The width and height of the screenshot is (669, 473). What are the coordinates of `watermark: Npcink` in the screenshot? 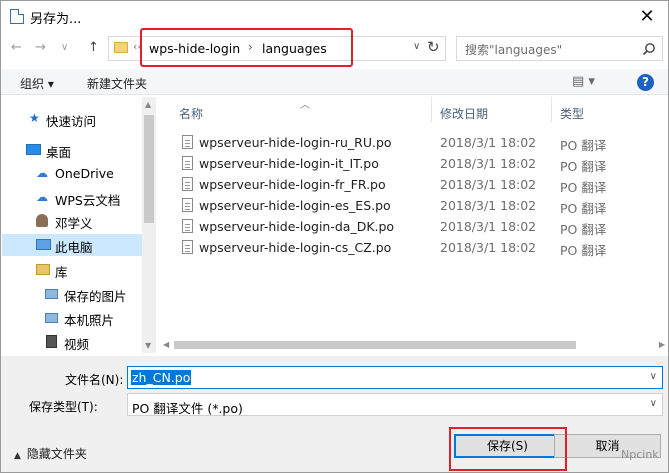 It's located at (640, 454).